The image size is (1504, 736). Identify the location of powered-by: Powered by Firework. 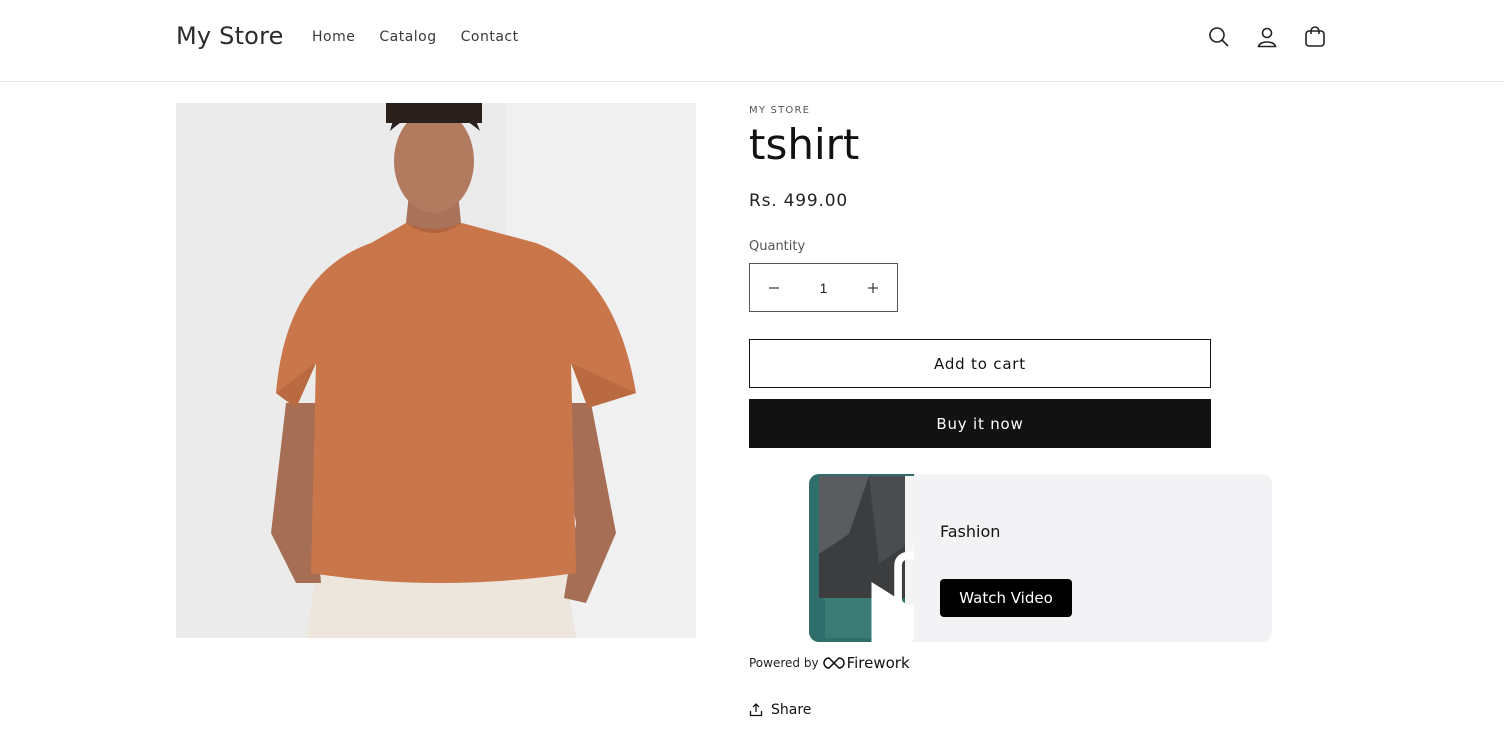
(829, 663).